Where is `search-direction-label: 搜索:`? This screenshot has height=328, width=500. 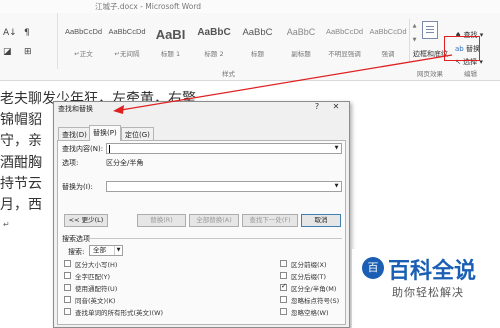
search-direction-label: 搜索: is located at coordinates (76, 252).